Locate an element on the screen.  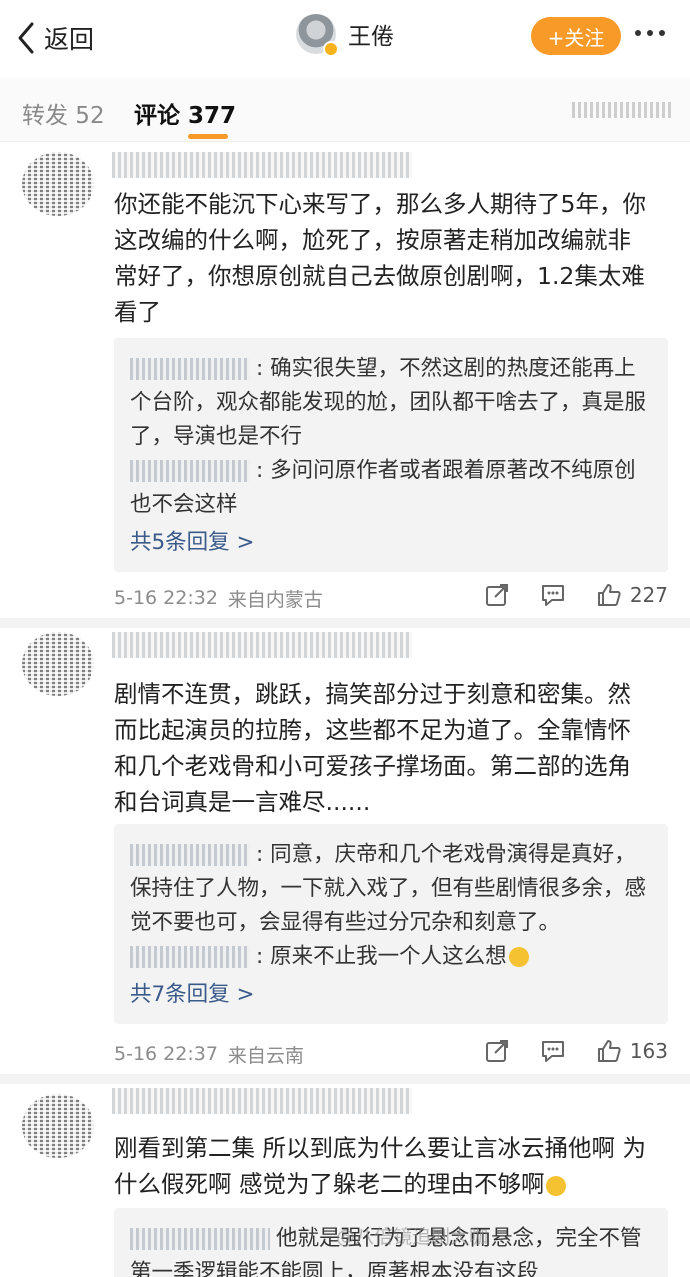
crying-emoji-icon is located at coordinates (556, 1185).